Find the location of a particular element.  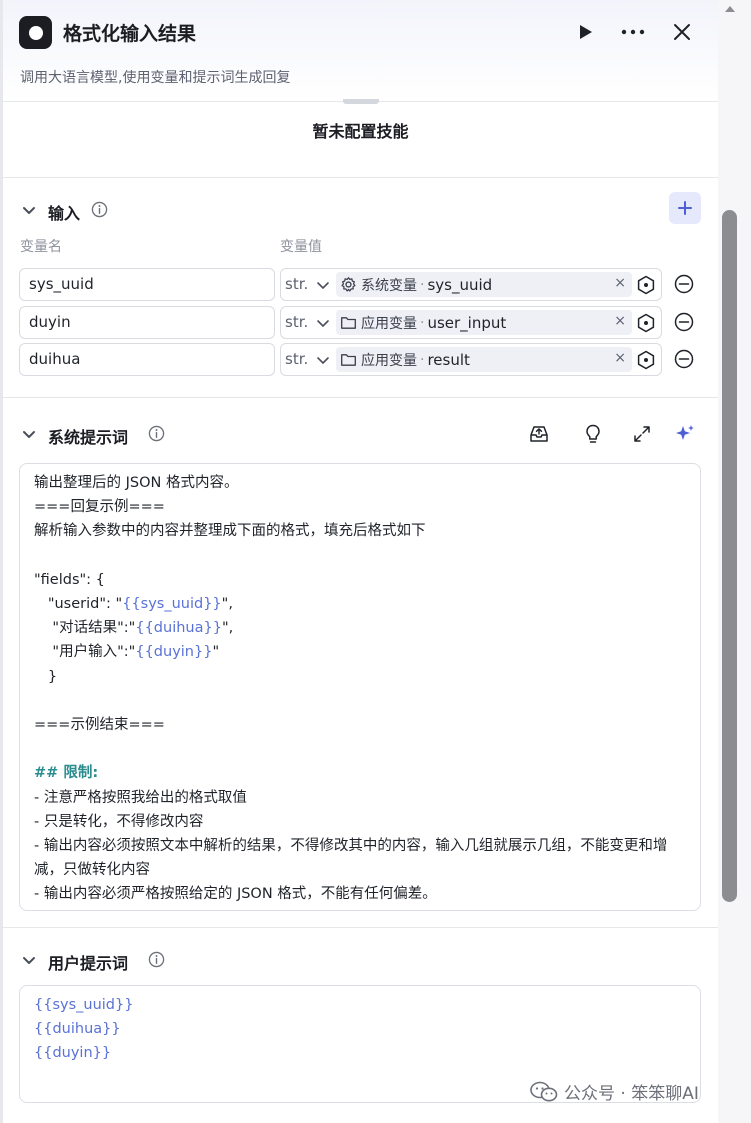

input-row: duihua str. 应用变量 · result × is located at coordinates (368, 359).